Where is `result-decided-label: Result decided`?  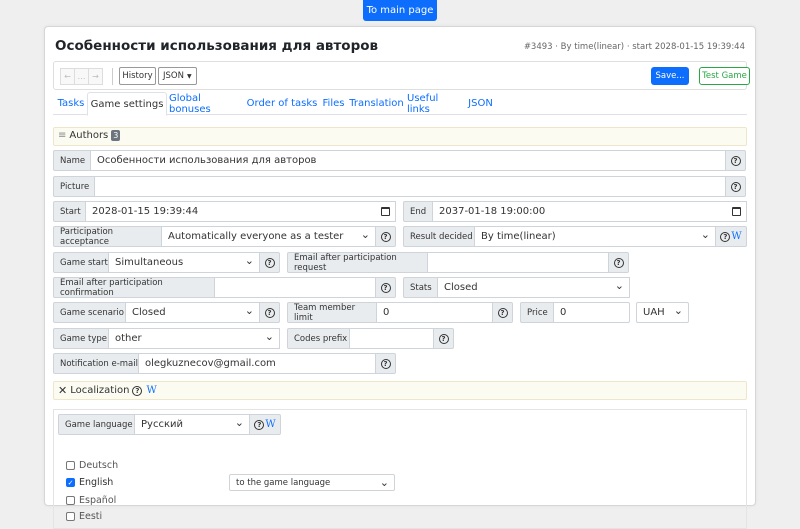 result-decided-label: Result decided is located at coordinates (439, 236).